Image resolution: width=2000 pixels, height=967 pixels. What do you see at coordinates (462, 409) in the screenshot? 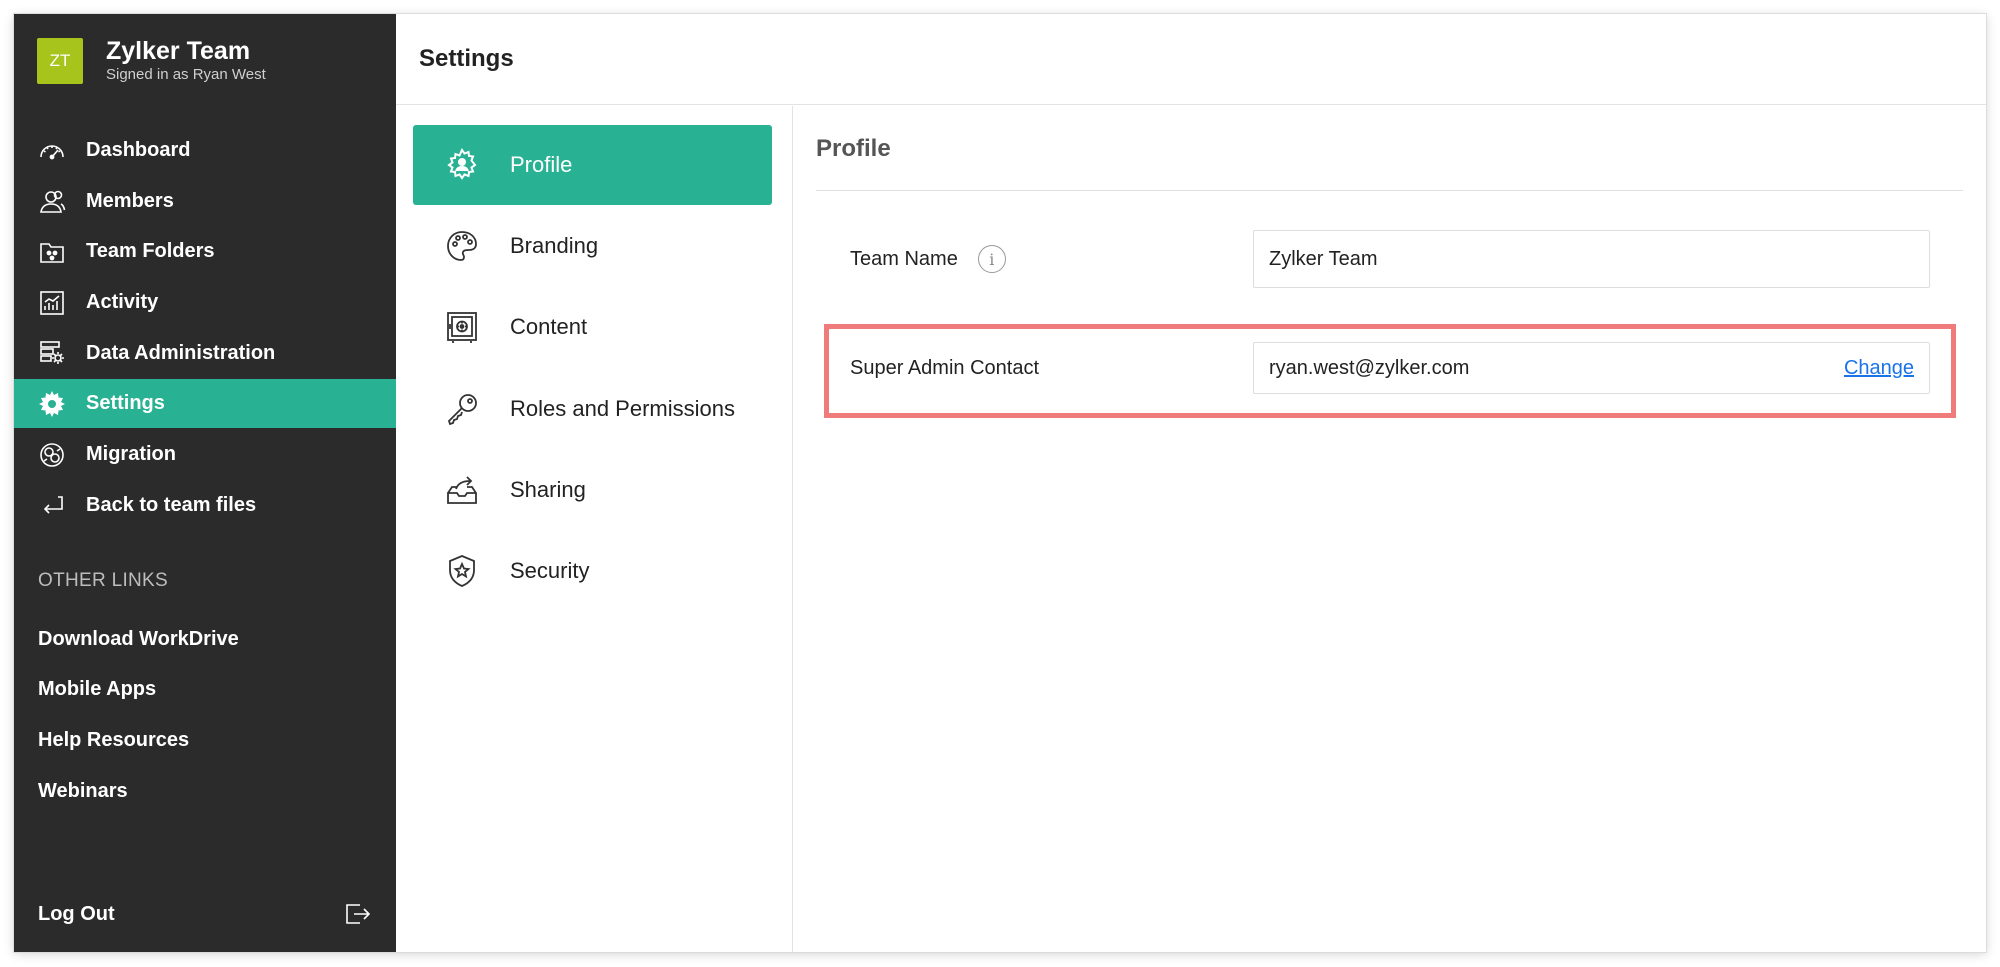
I see `key-icon` at bounding box center [462, 409].